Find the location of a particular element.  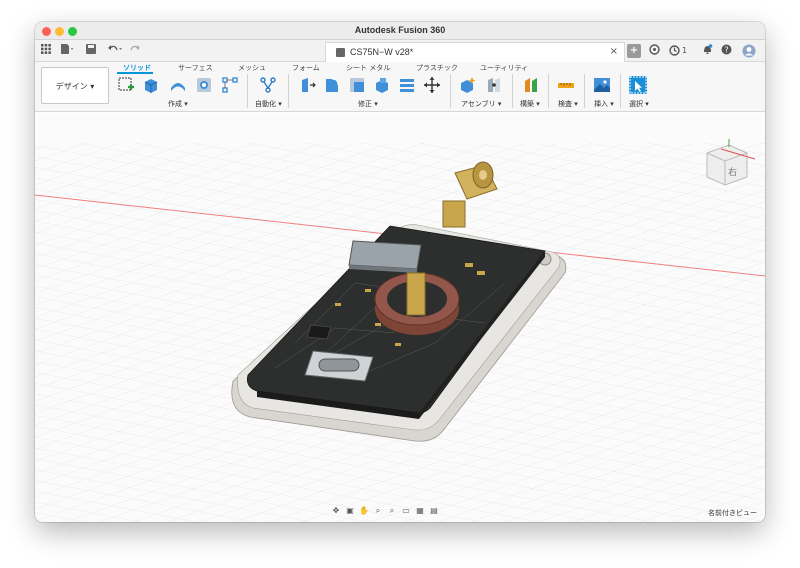

press-pull-icon is located at coordinates (307, 85).